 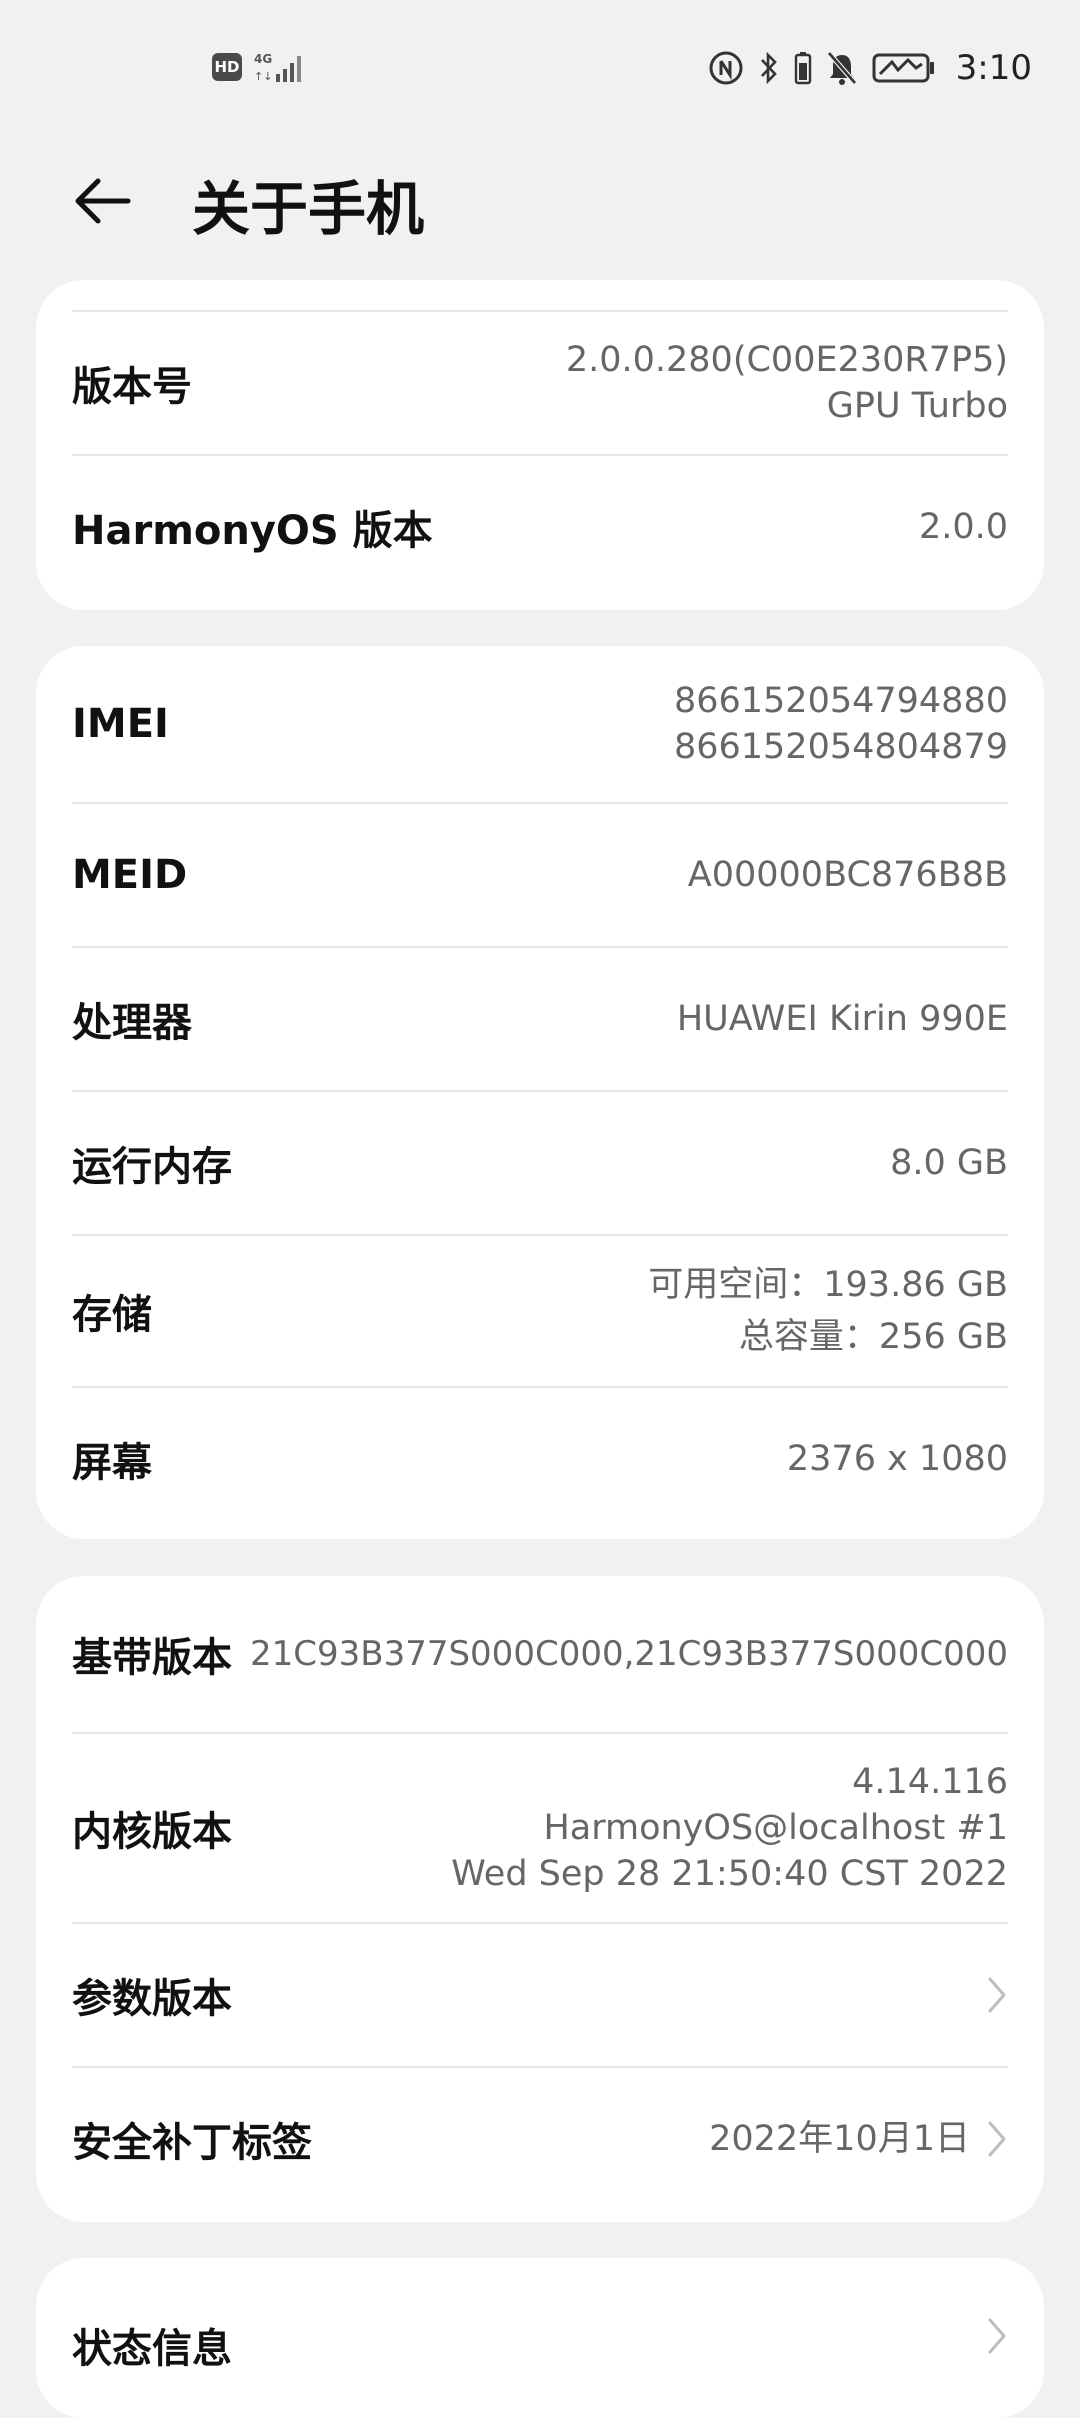 What do you see at coordinates (540, 1995) in the screenshot?
I see `row-parameter-version: 参数版本` at bounding box center [540, 1995].